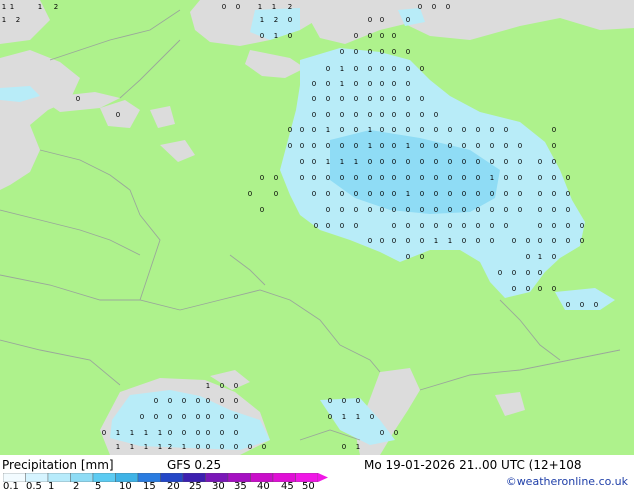 The height and width of the screenshot is (492, 634). Describe the element at coordinates (473, 465) in the screenshot. I see `valid-time: Mo 19-01-2026 21..00 UTC (12+108` at that location.